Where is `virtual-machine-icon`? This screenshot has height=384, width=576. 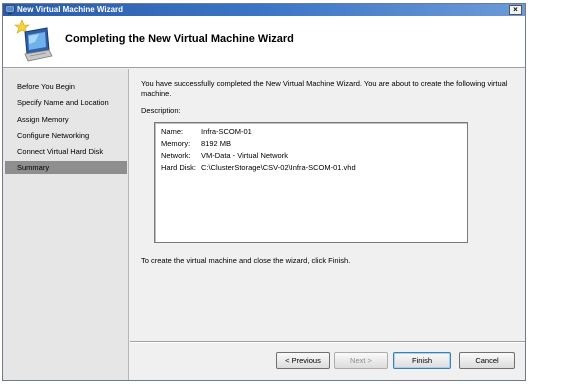 virtual-machine-icon is located at coordinates (10, 10).